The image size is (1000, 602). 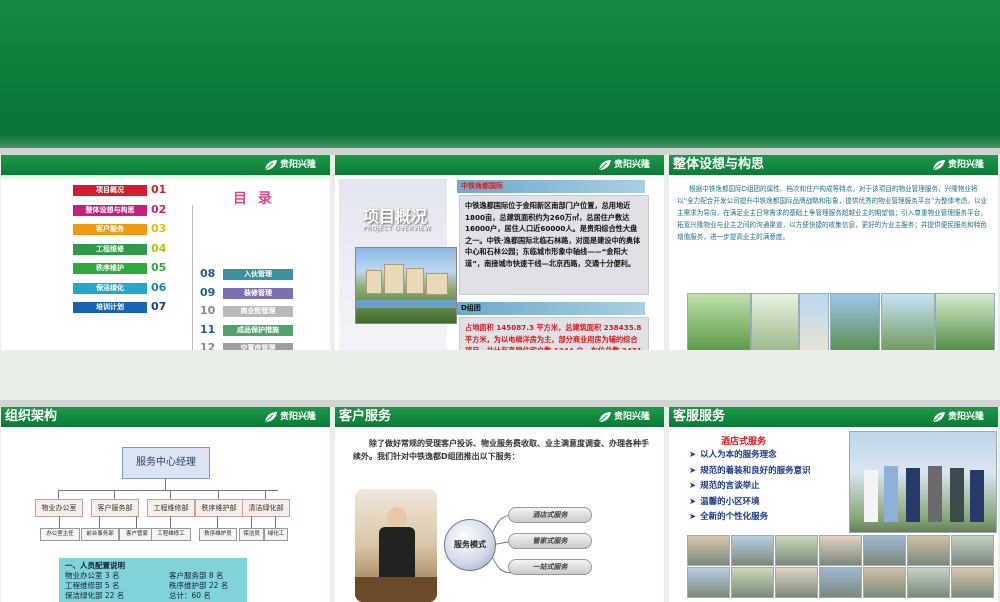 I want to click on staff-count: 客户服务部 8 名, so click(x=196, y=575).